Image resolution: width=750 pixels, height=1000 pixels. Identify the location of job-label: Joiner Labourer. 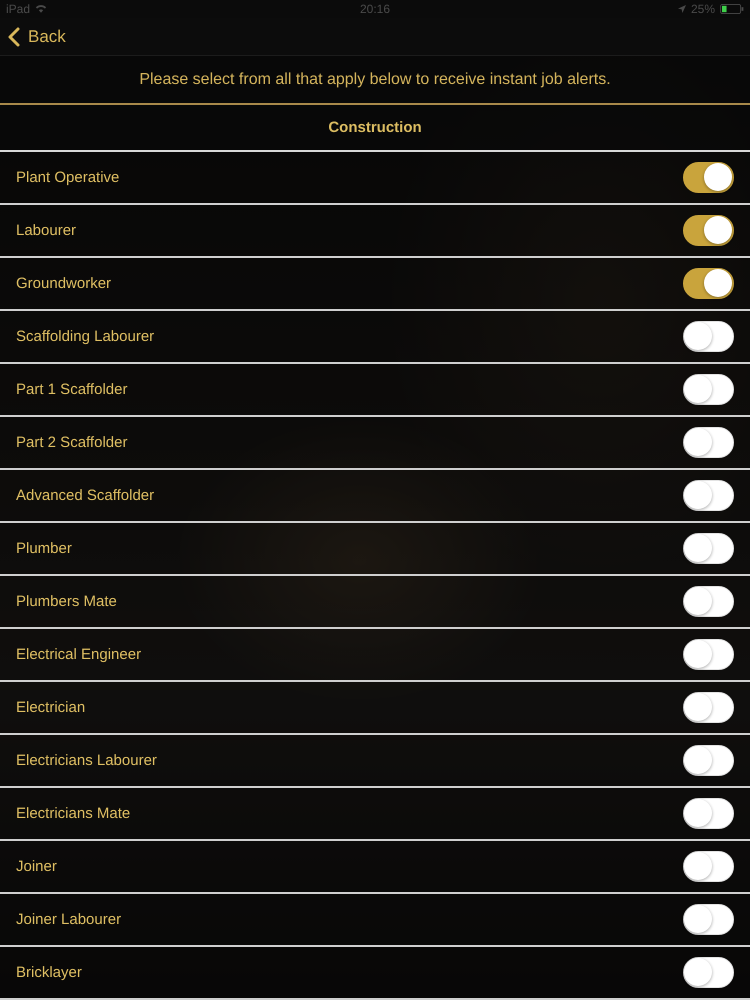
(69, 919).